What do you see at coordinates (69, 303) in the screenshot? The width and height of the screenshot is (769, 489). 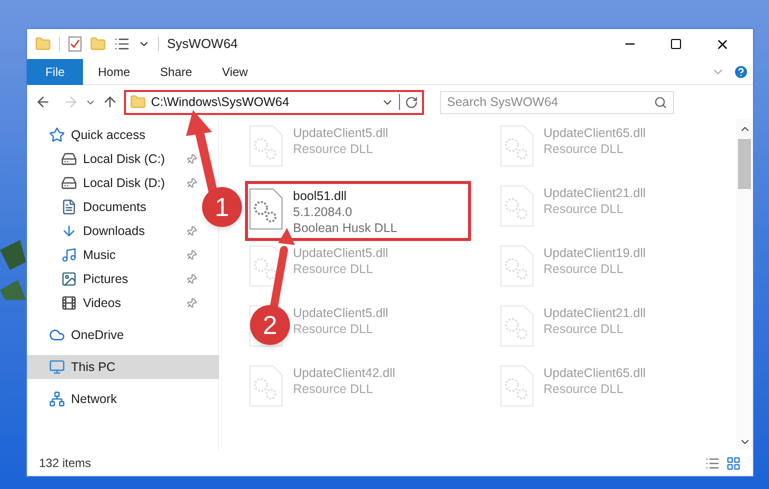 I see `film-icon` at bounding box center [69, 303].